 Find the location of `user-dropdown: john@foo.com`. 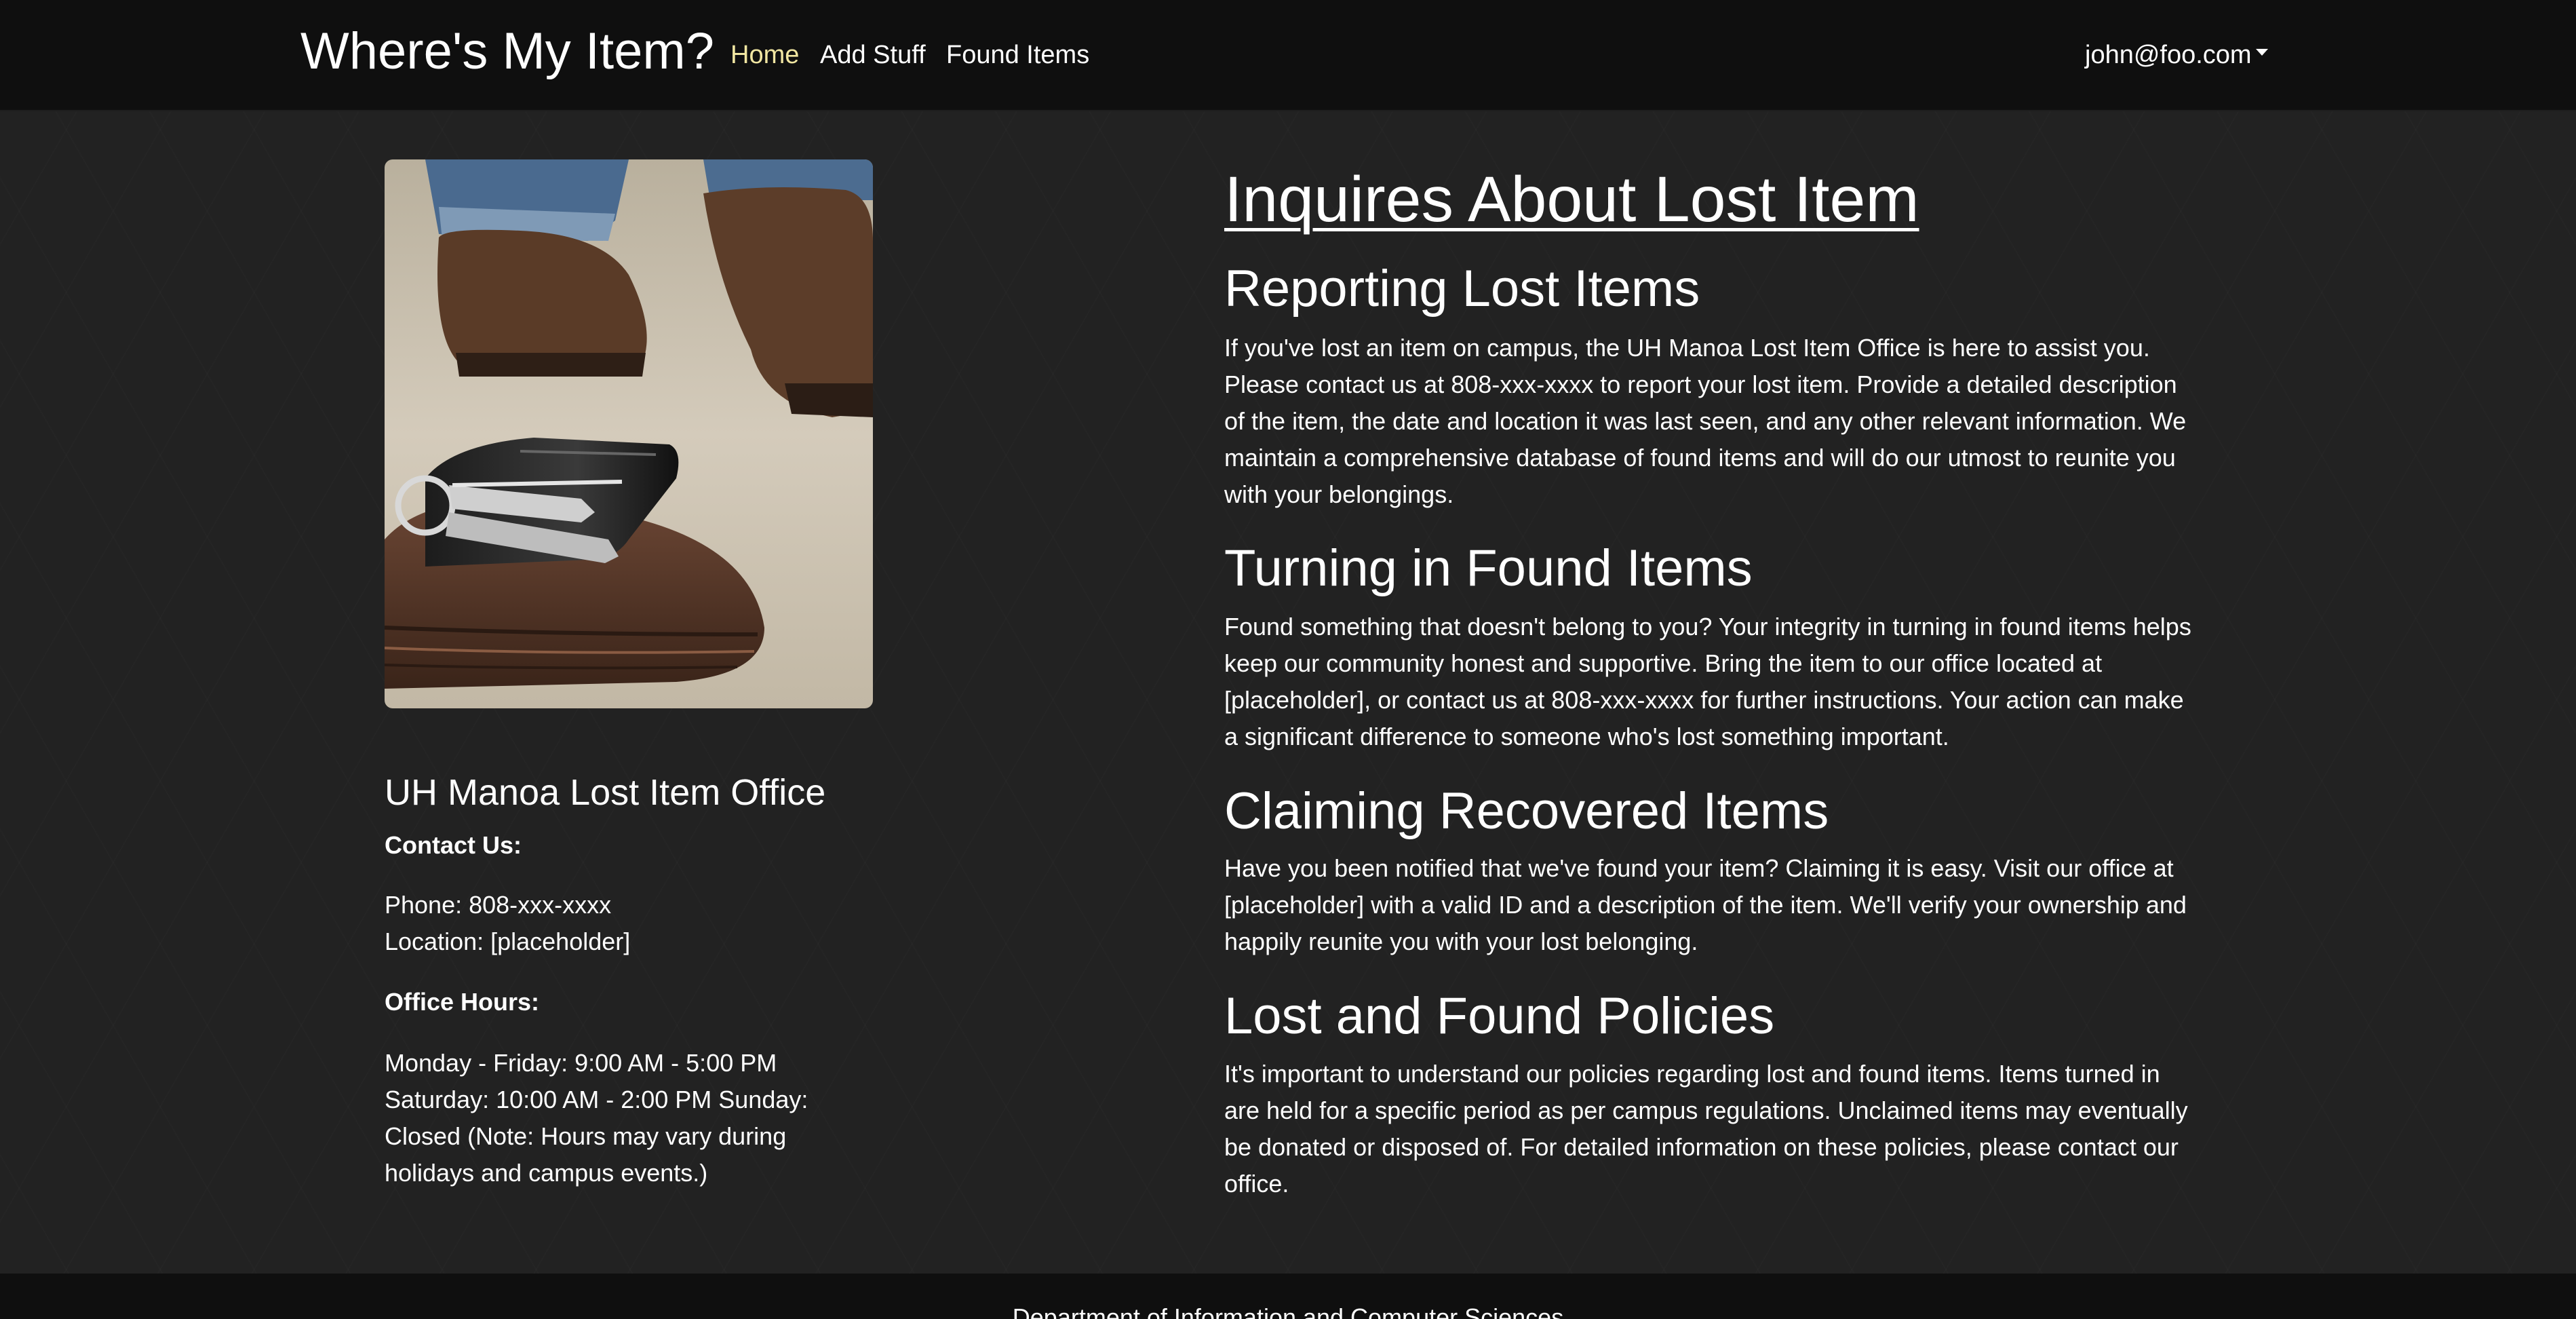

user-dropdown: john@foo.com is located at coordinates (2176, 55).